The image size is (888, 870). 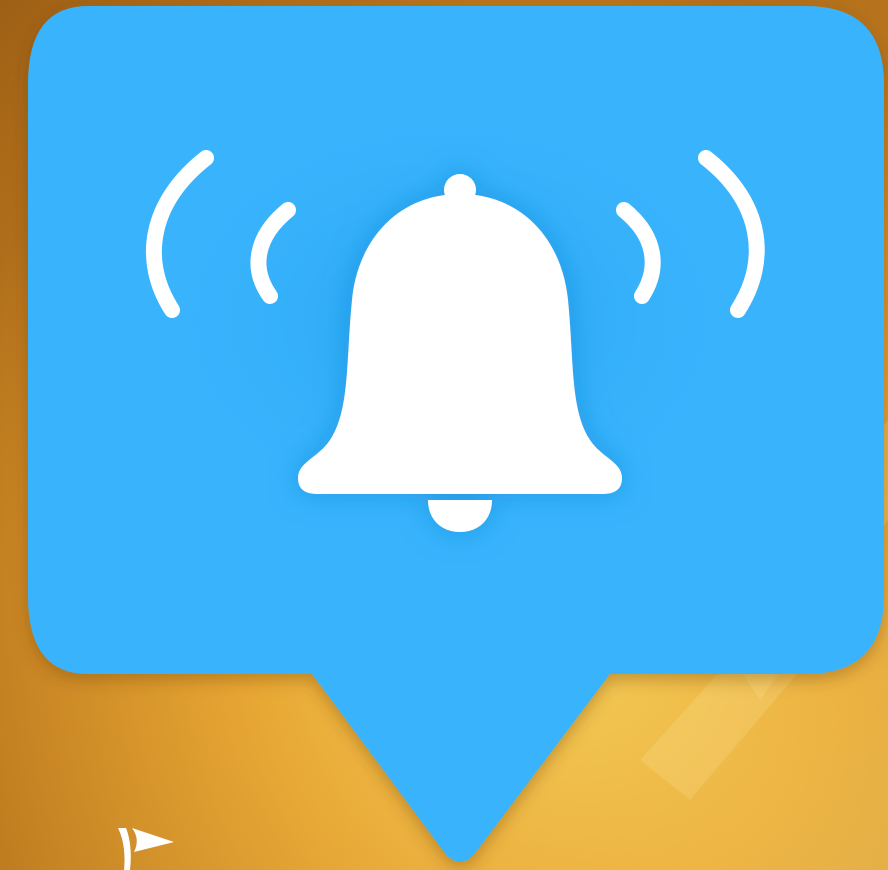 I want to click on flag-logo-icon, so click(x=146, y=849).